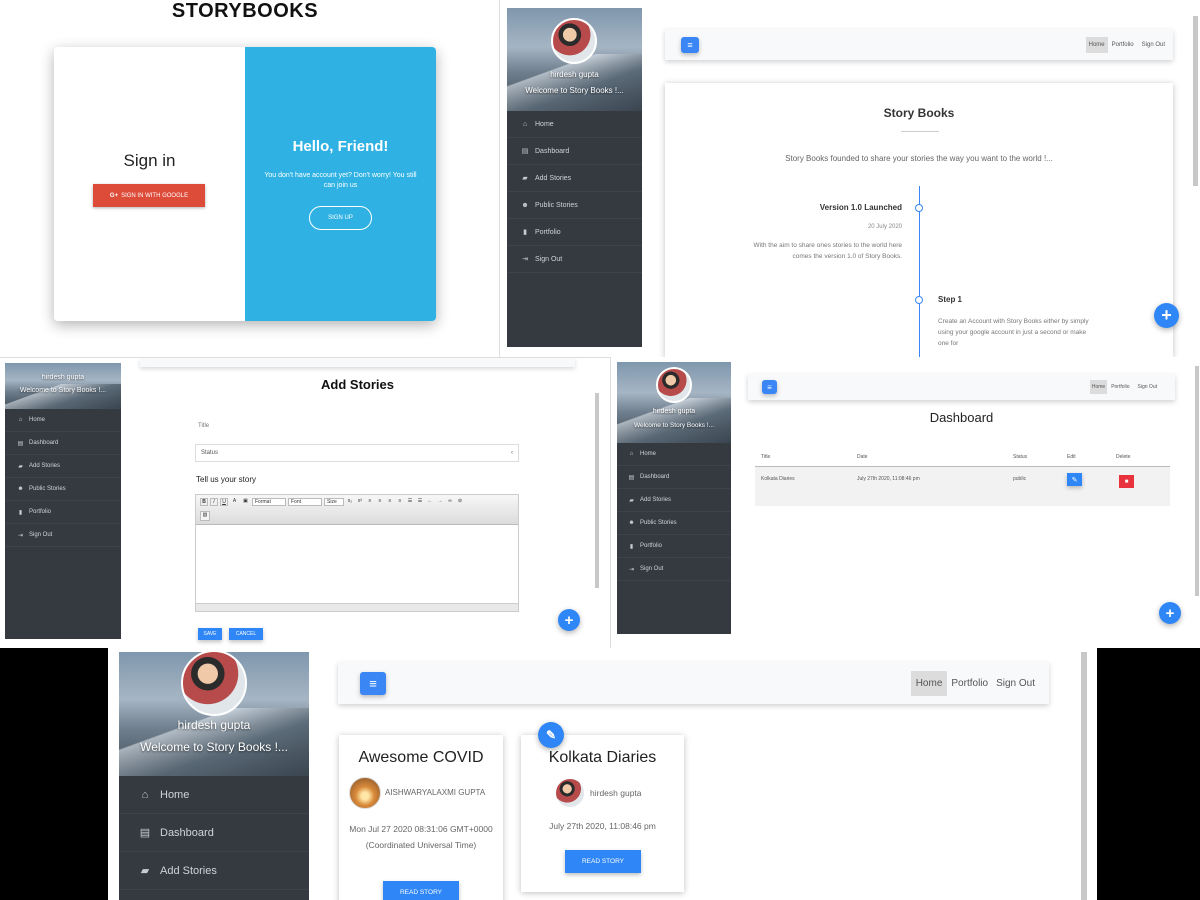  I want to click on bg-color-icon: ▣, so click(245, 502).